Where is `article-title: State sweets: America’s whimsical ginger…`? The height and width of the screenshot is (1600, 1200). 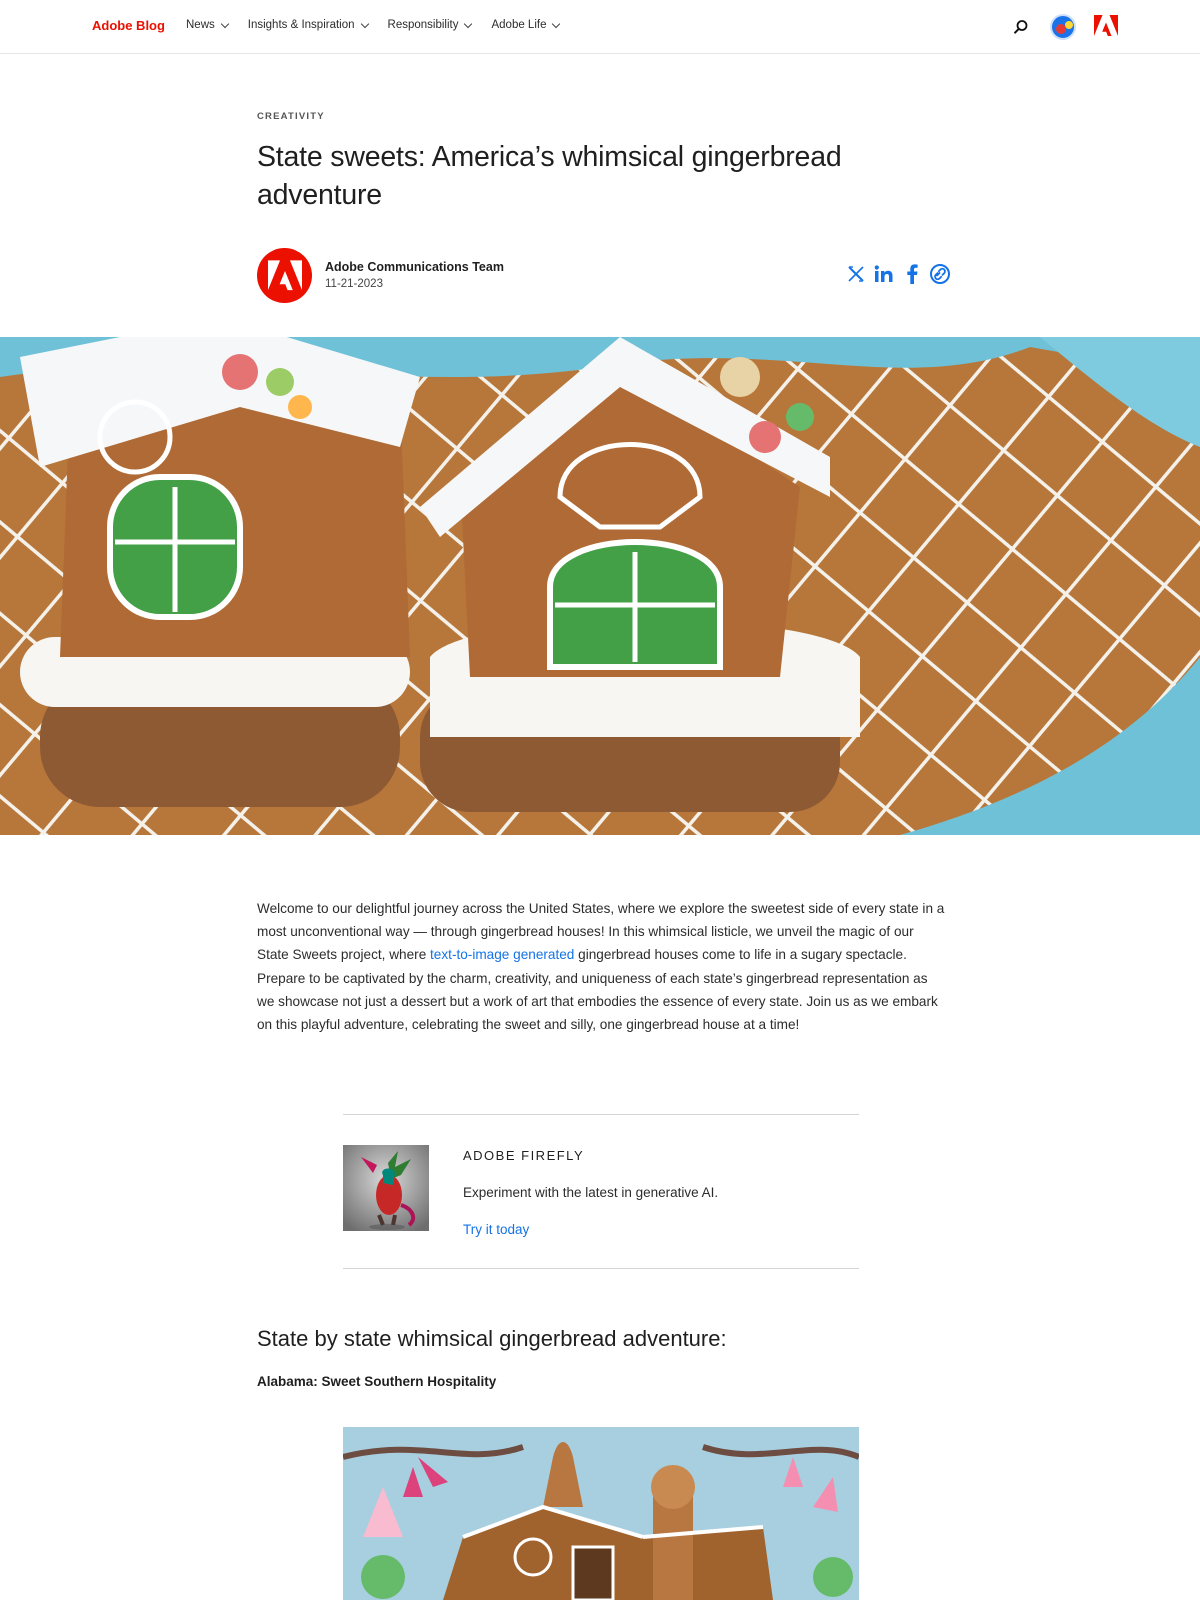
article-title: State sweets: America’s whimsical ginger… is located at coordinates (549, 176).